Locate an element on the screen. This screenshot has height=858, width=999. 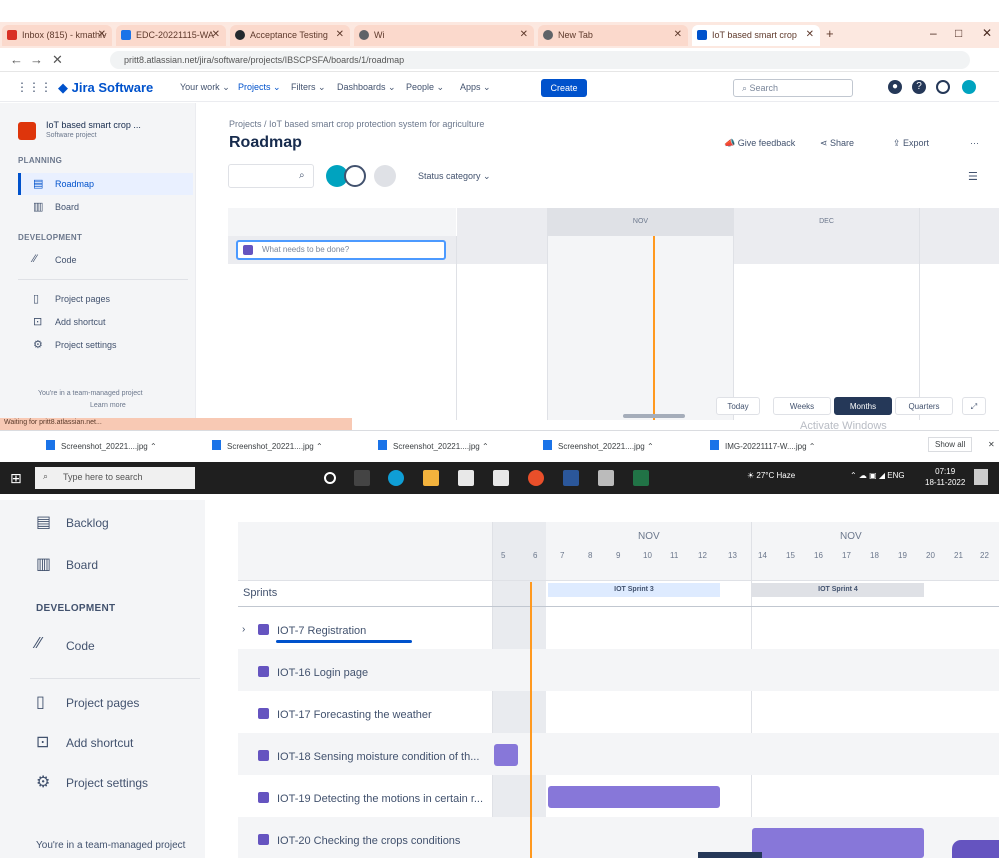
months-button: Months is located at coordinates (863, 406).